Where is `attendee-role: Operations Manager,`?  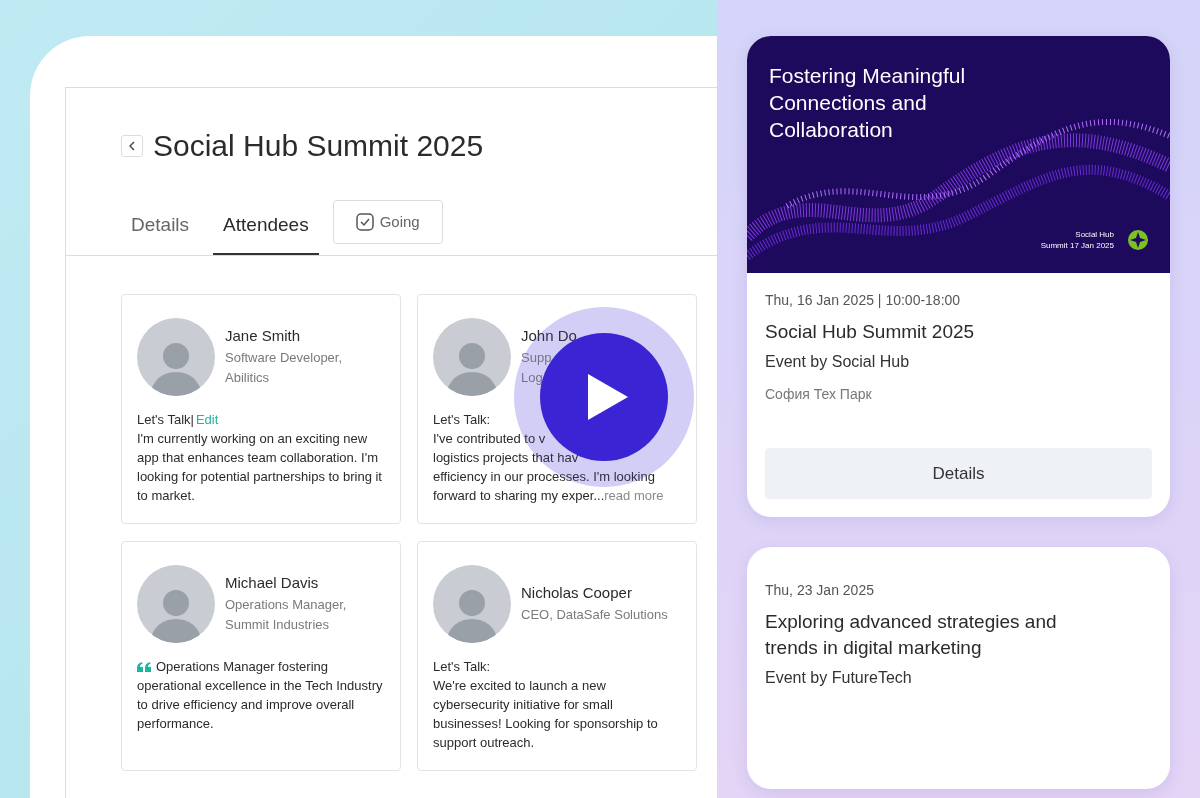 attendee-role: Operations Manager, is located at coordinates (286, 605).